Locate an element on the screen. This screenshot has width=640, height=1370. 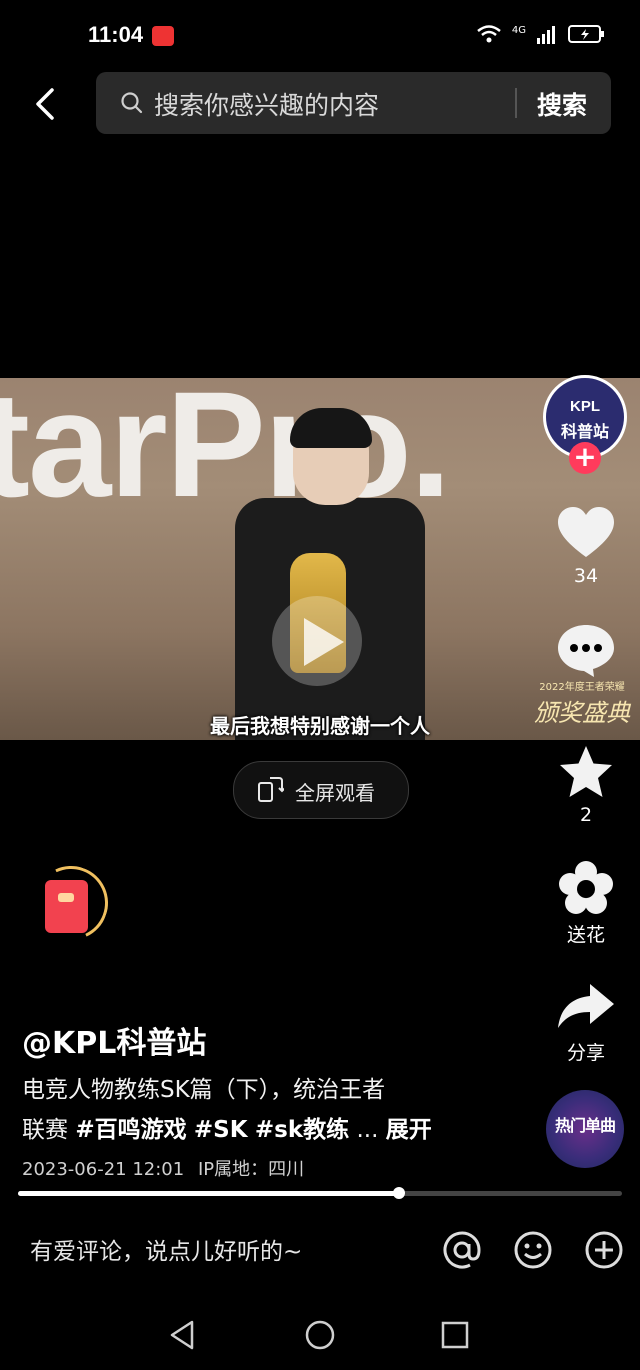
video-subtitle: 最后我想特别感谢一个人 is located at coordinates (320, 726).